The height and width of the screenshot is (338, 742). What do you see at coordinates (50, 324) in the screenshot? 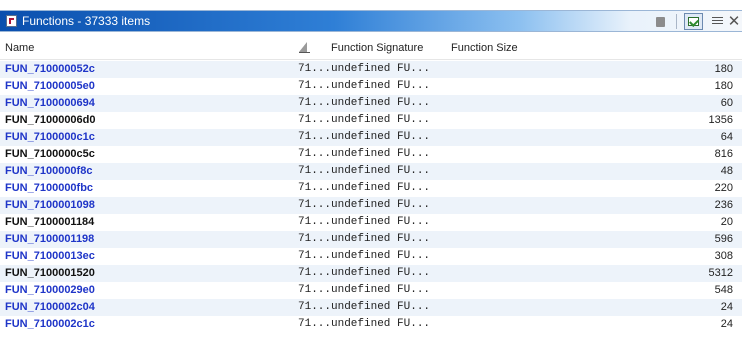
I see `function-name: FUN_7100002c1c` at bounding box center [50, 324].